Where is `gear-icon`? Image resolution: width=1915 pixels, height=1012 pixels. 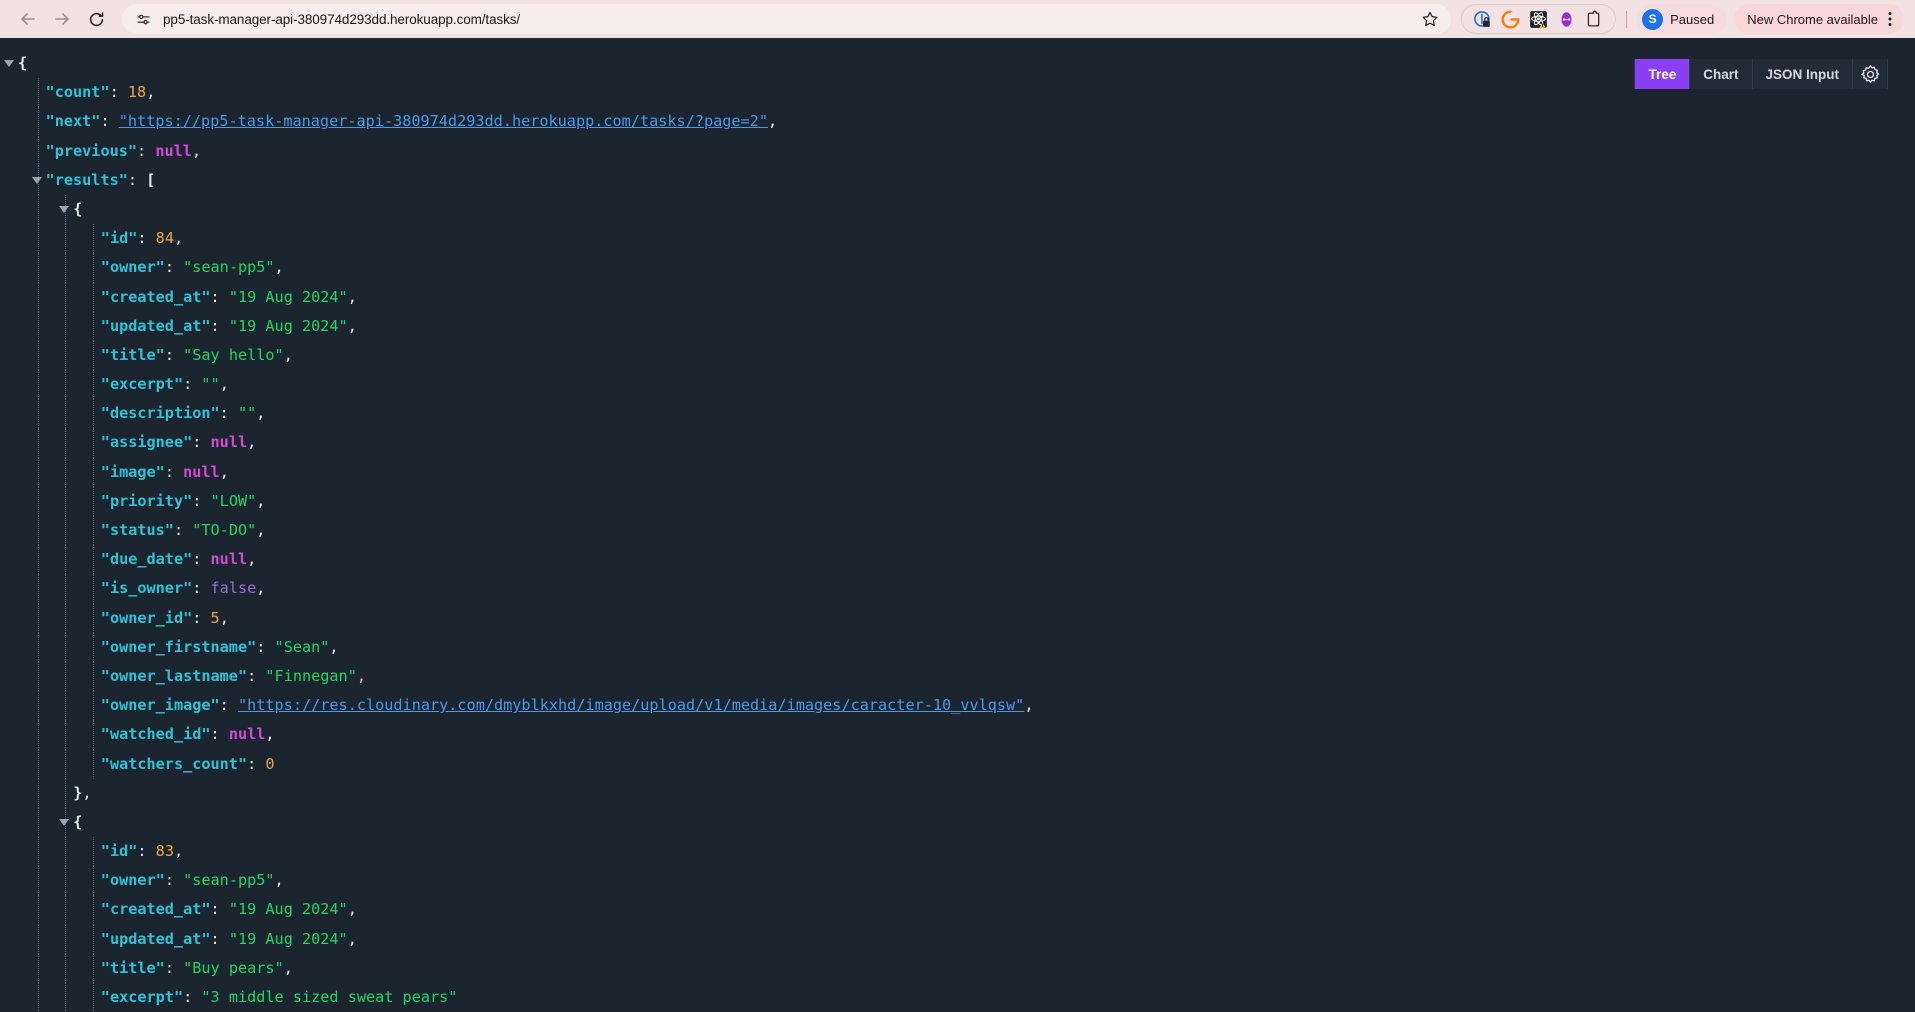
gear-icon is located at coordinates (1870, 74).